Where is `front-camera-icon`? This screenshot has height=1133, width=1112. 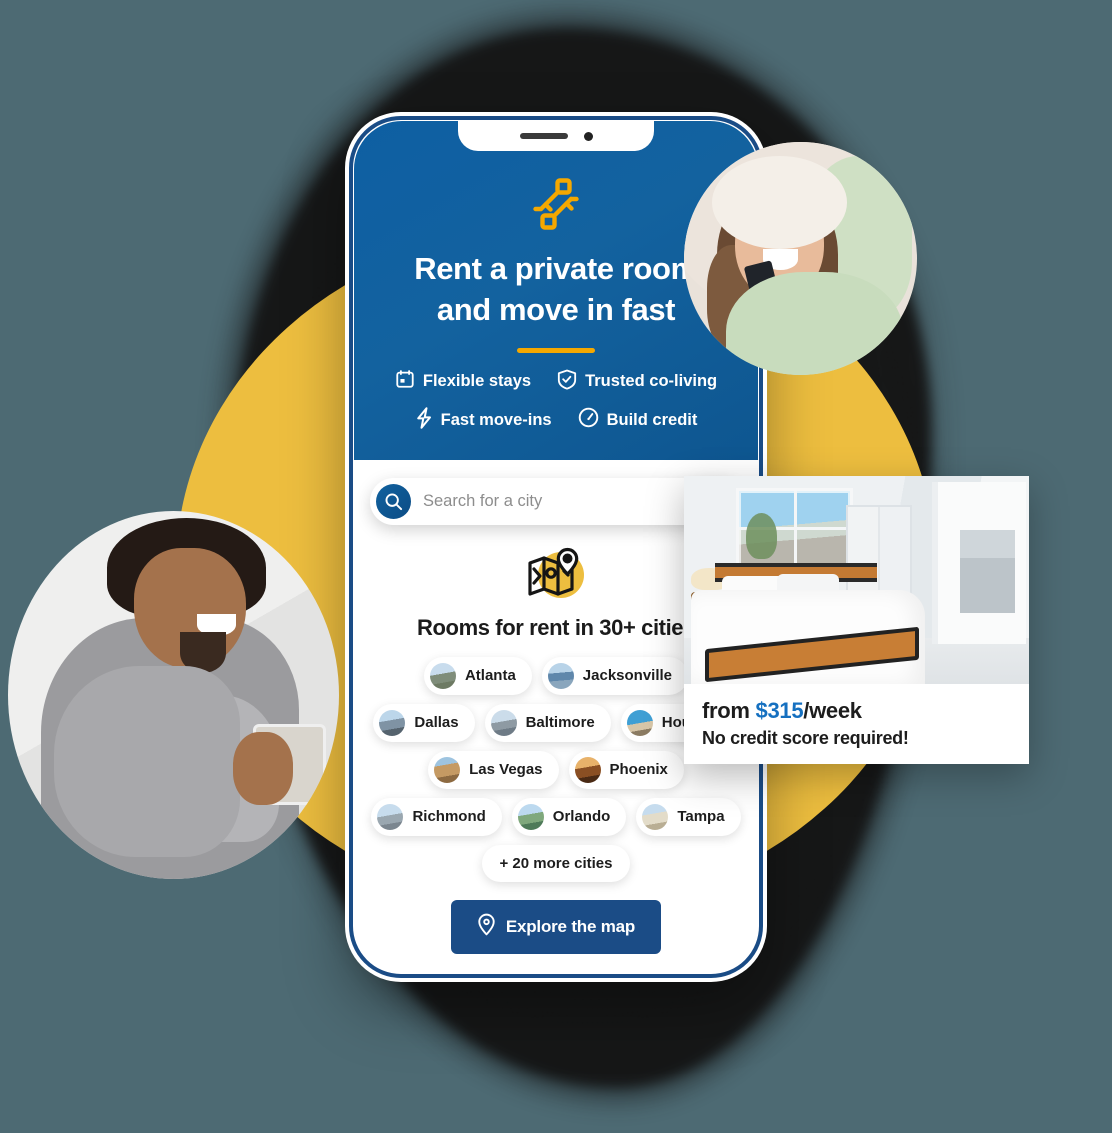 front-camera-icon is located at coordinates (588, 136).